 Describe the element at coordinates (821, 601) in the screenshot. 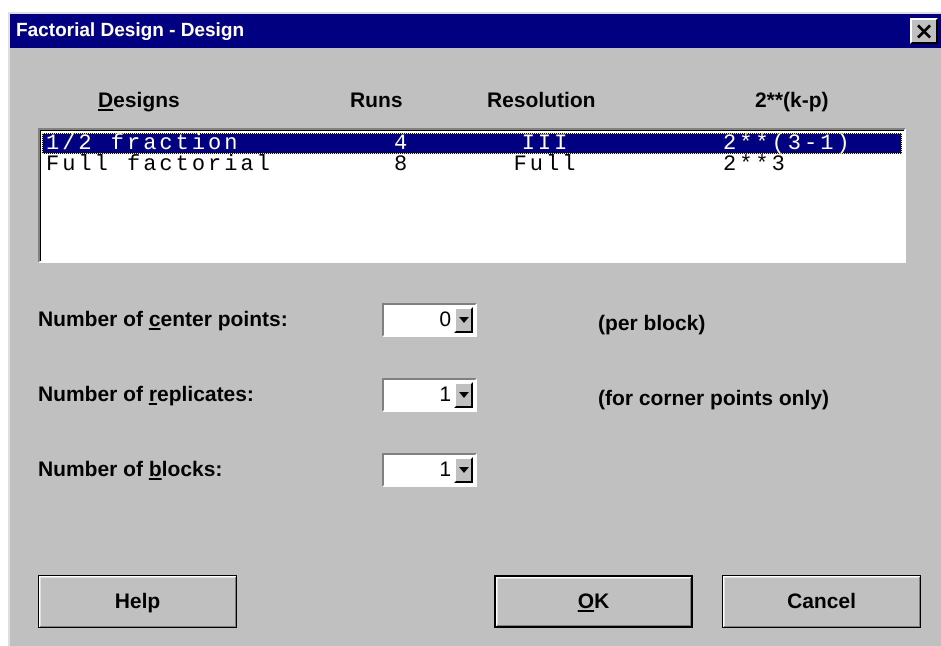

I see `dialog-button: Cancel` at that location.